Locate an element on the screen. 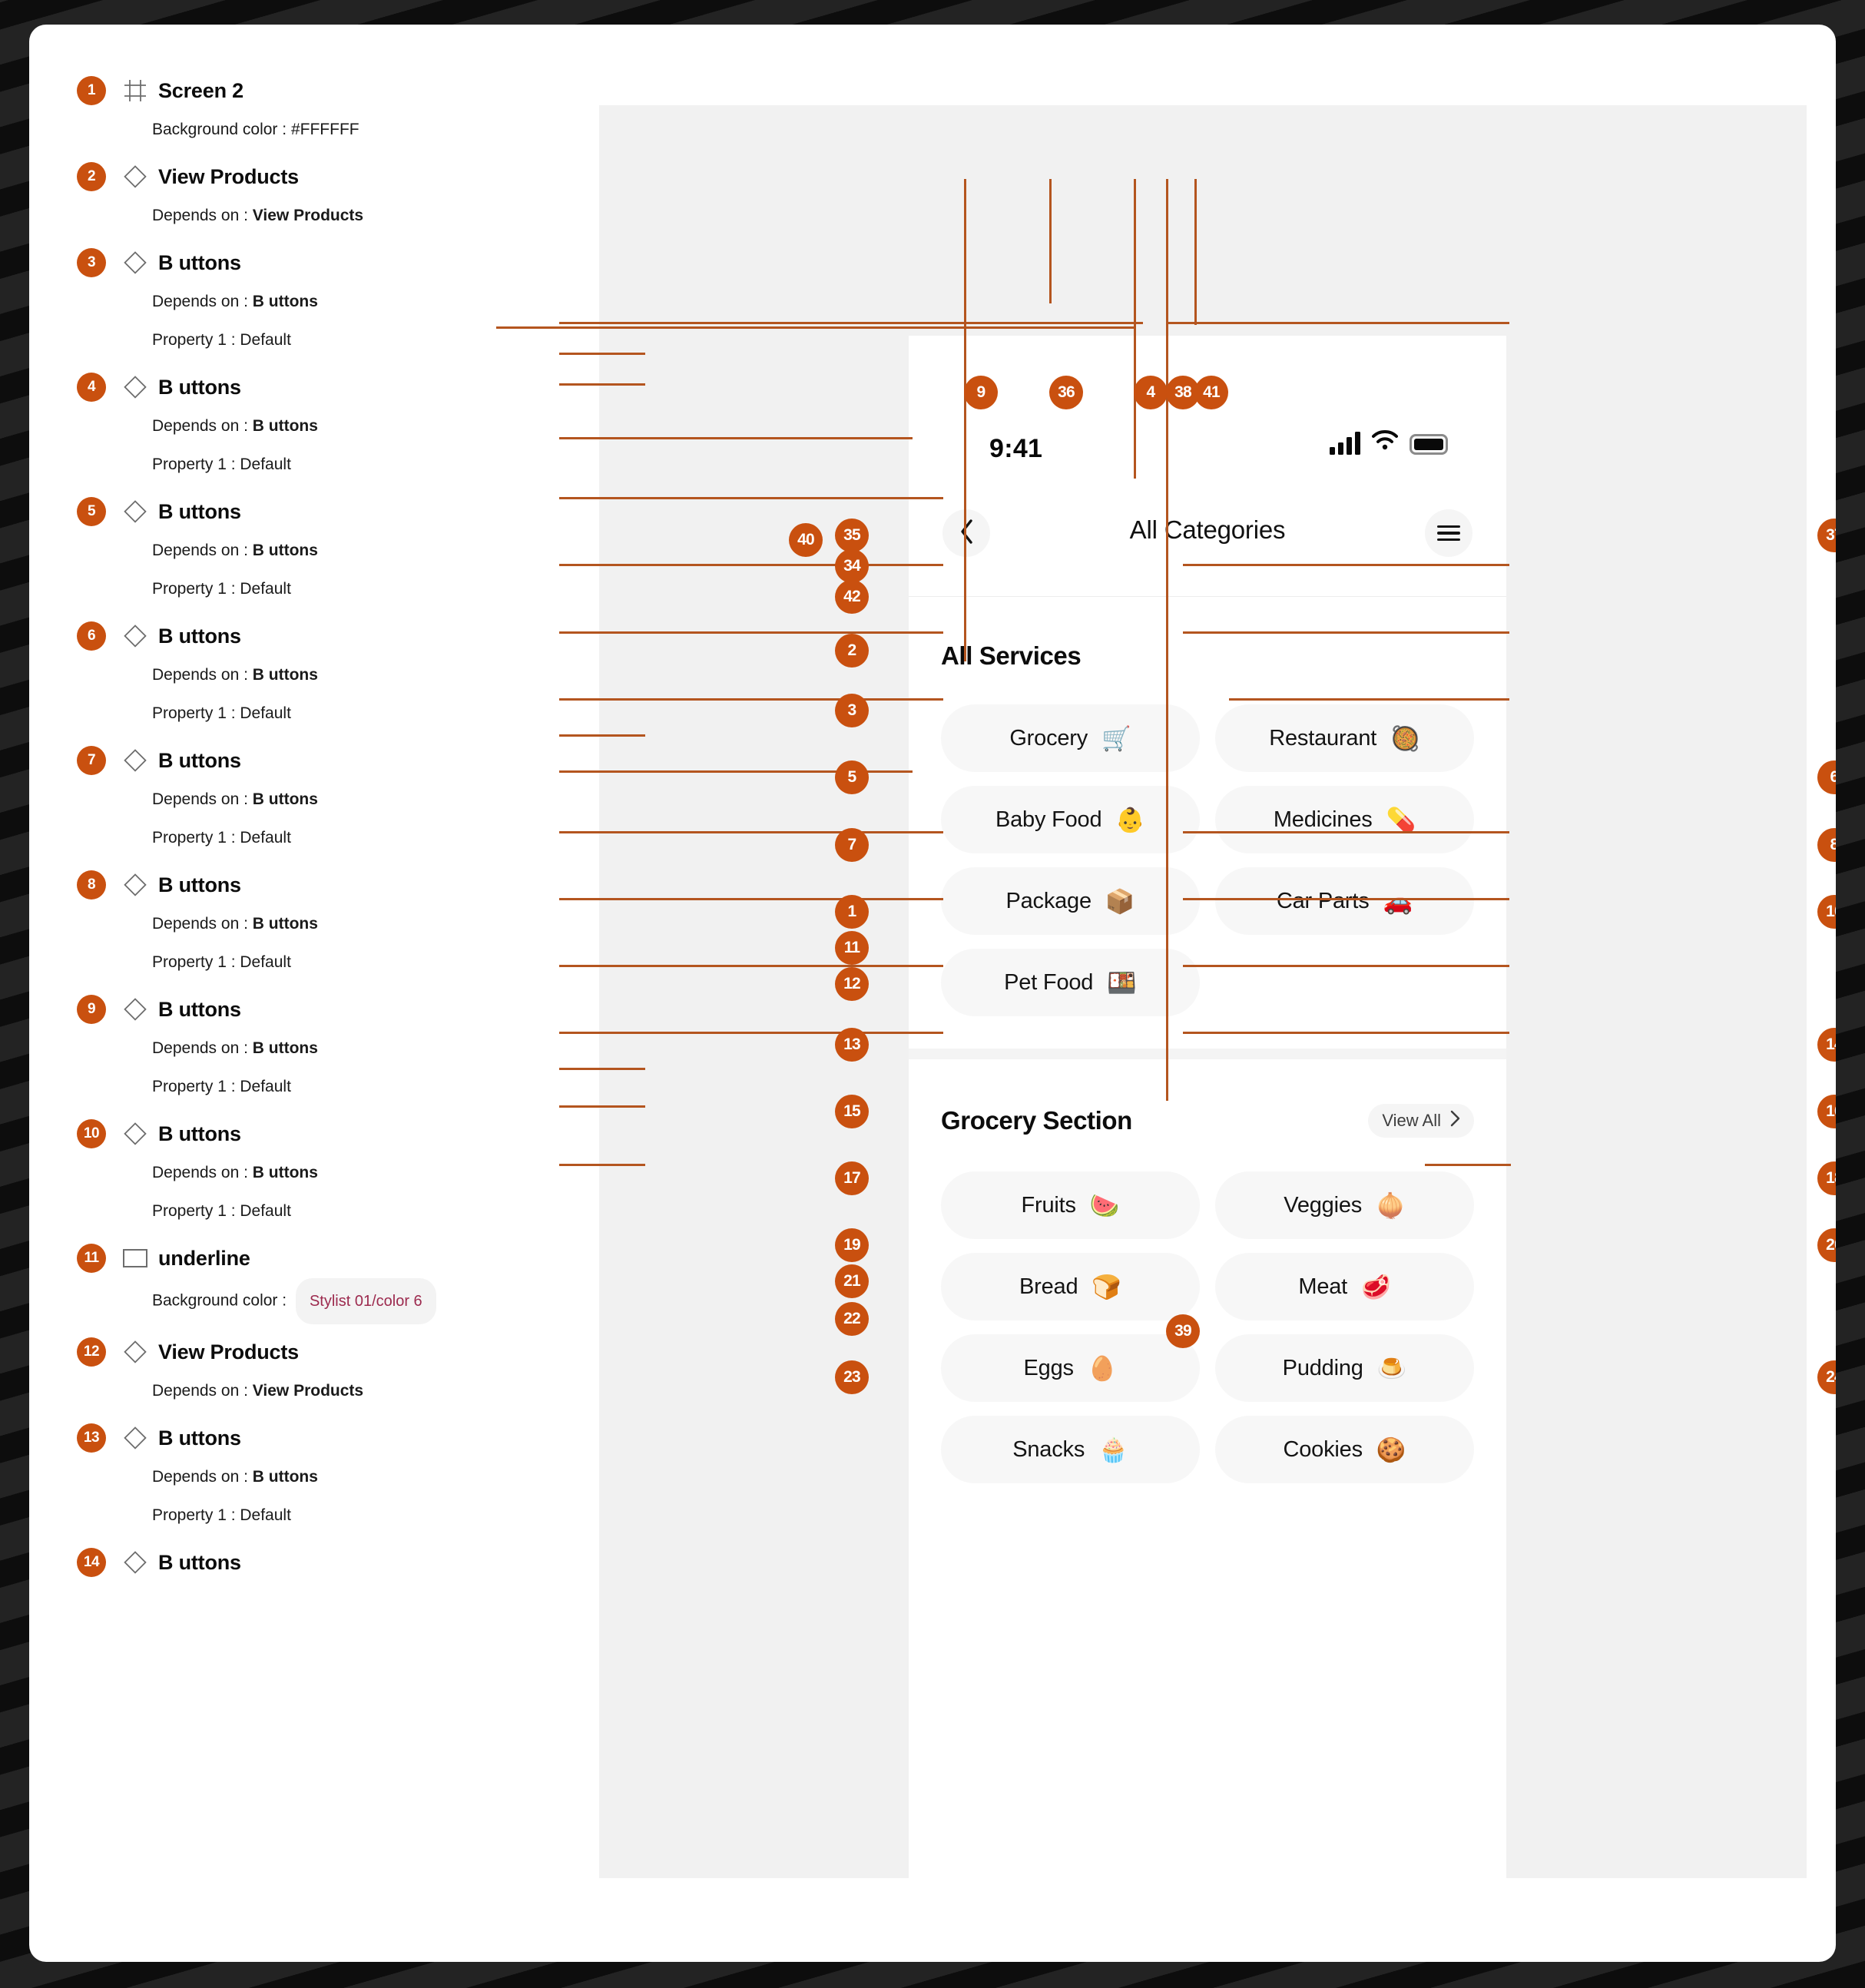 This screenshot has width=1865, height=1988. hamburger-menu-icon is located at coordinates (1448, 533).